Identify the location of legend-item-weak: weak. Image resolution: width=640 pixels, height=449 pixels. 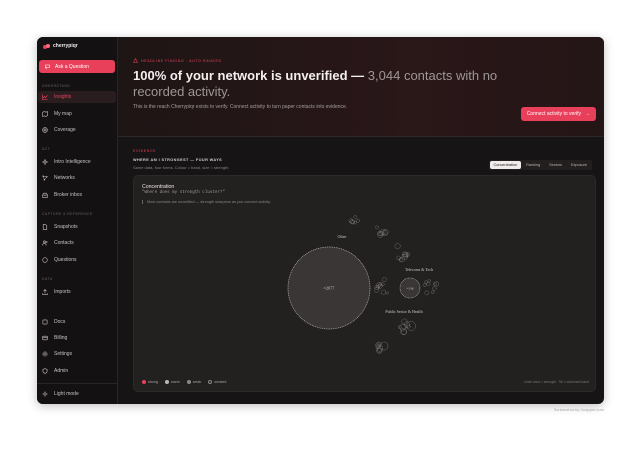
(194, 382).